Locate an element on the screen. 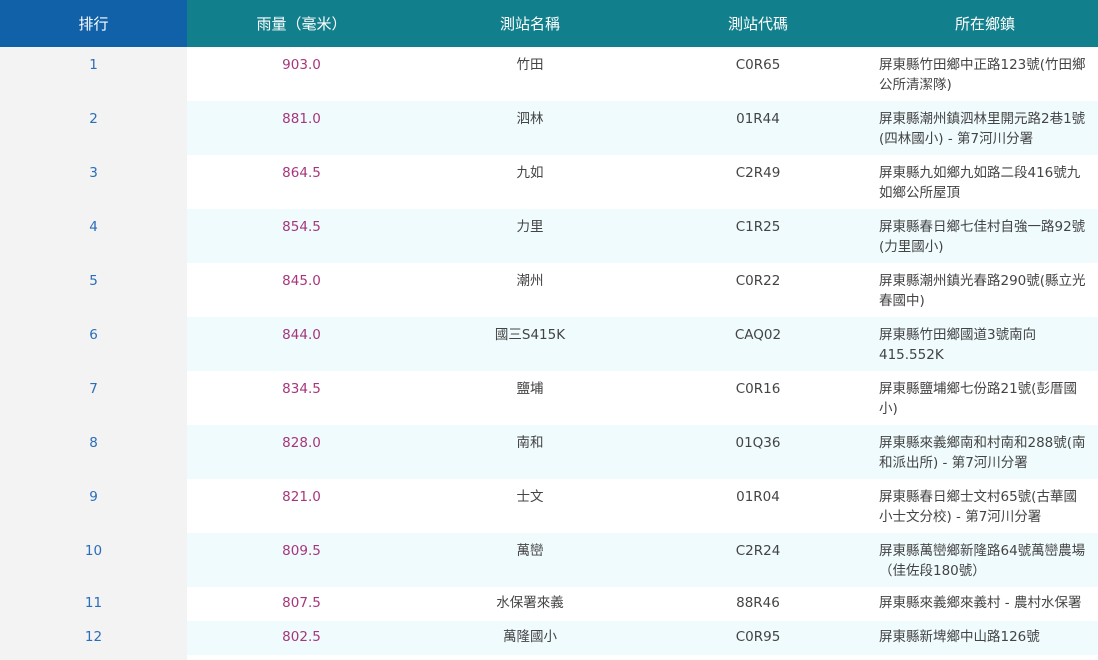  rainfall-cell: 802.5 is located at coordinates (301, 638).